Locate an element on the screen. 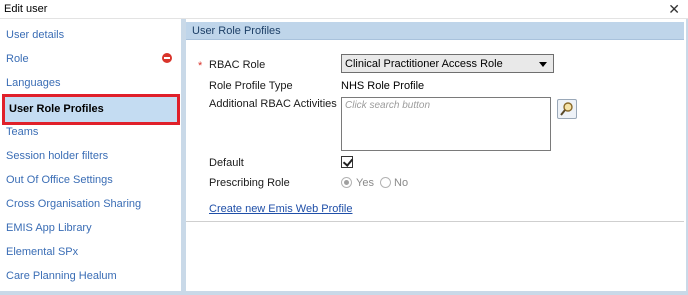 This screenshot has height=295, width=688. sidebar-item-label: Session holder filters is located at coordinates (57, 156).